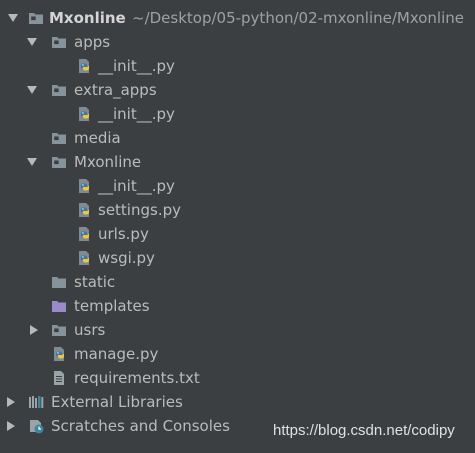 This screenshot has width=475, height=453. Describe the element at coordinates (97, 138) in the screenshot. I see `tree-item-label: media` at that location.